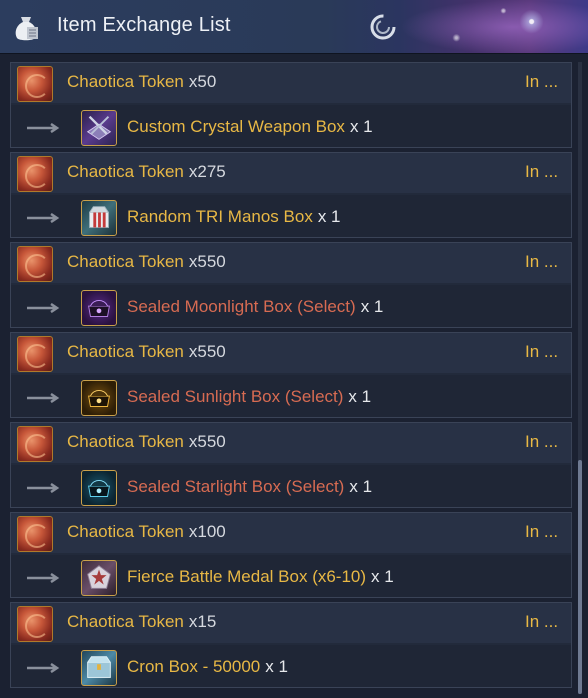  What do you see at coordinates (202, 621) in the screenshot?
I see `cost-quantity: x15` at bounding box center [202, 621].